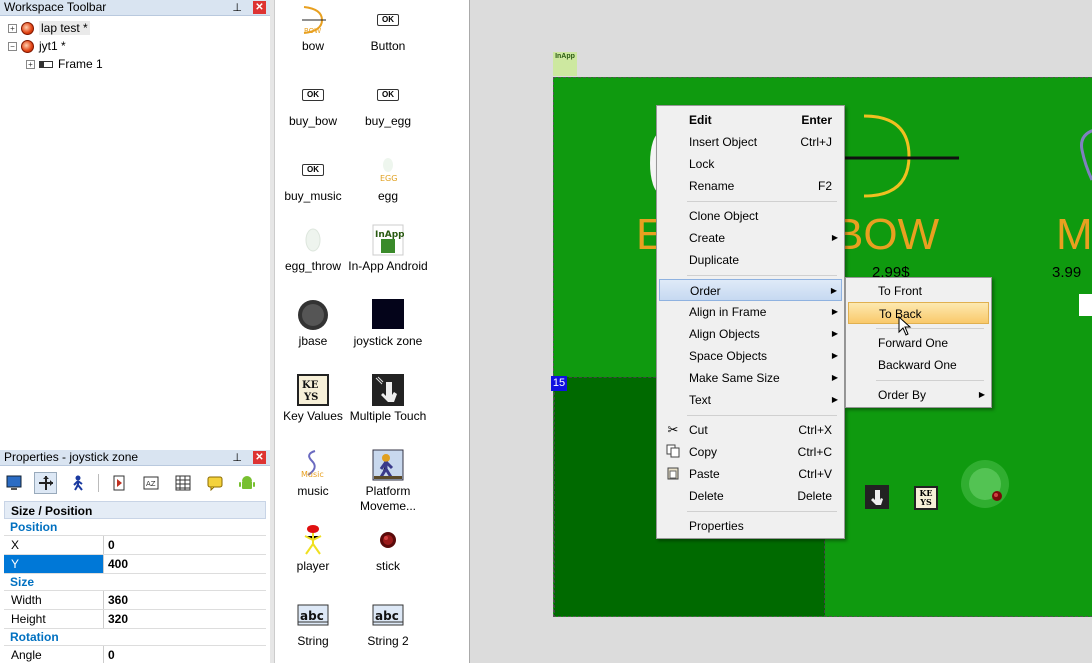 Image resolution: width=1092 pixels, height=663 pixels. Describe the element at coordinates (1080, 168) in the screenshot. I see `music-object-icon` at that location.